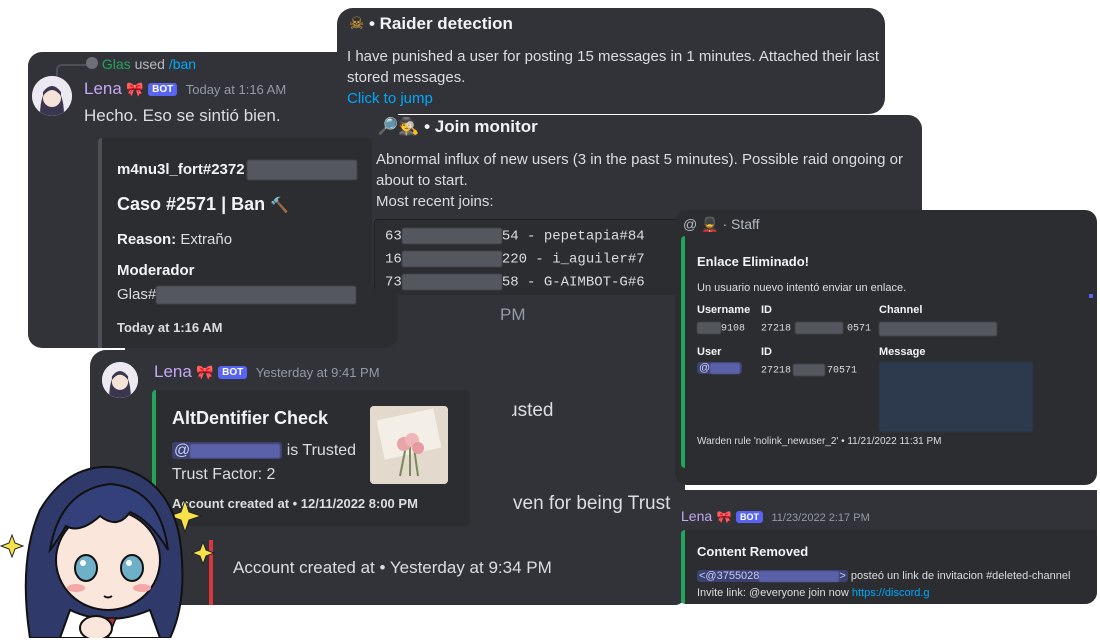  What do you see at coordinates (279, 205) in the screenshot?
I see `hammer-icon: 🔨` at bounding box center [279, 205].